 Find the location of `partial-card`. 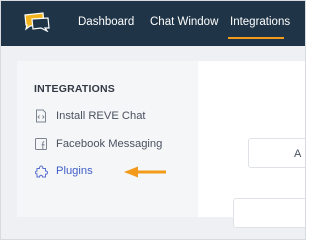

partial-card is located at coordinates (269, 213).